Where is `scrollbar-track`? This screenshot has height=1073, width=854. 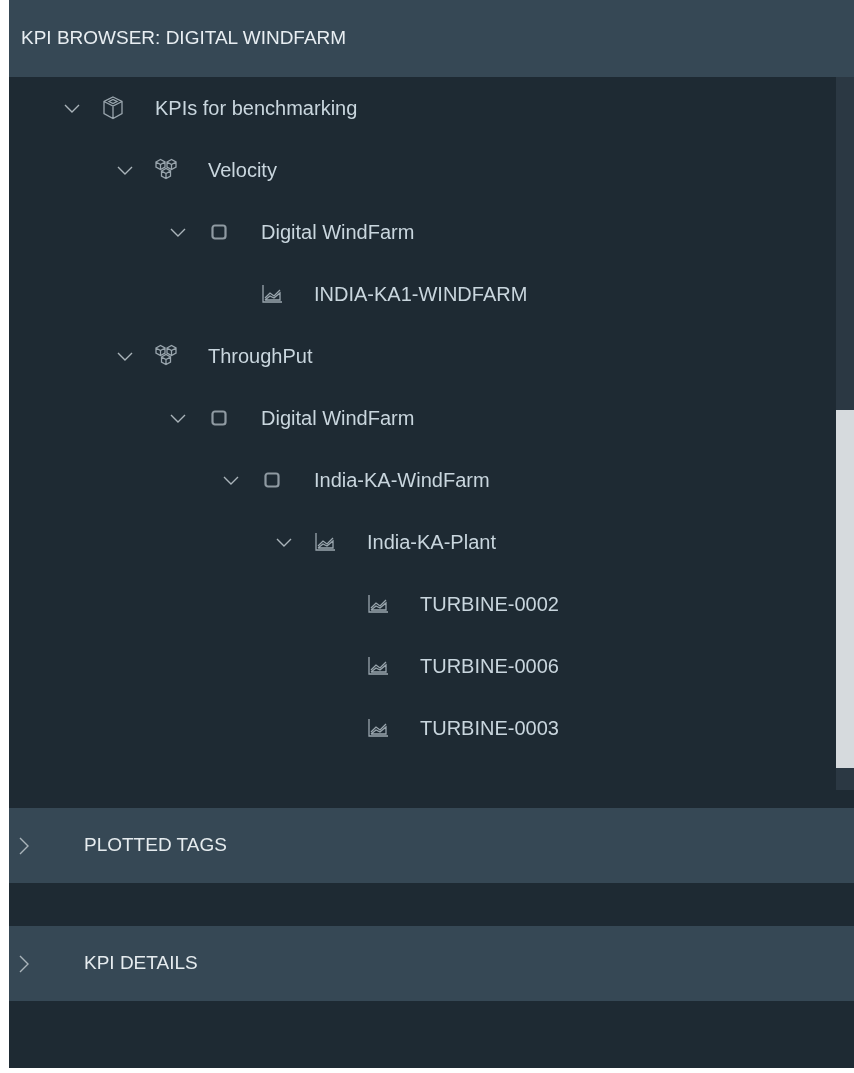
scrollbar-track is located at coordinates (845, 433).